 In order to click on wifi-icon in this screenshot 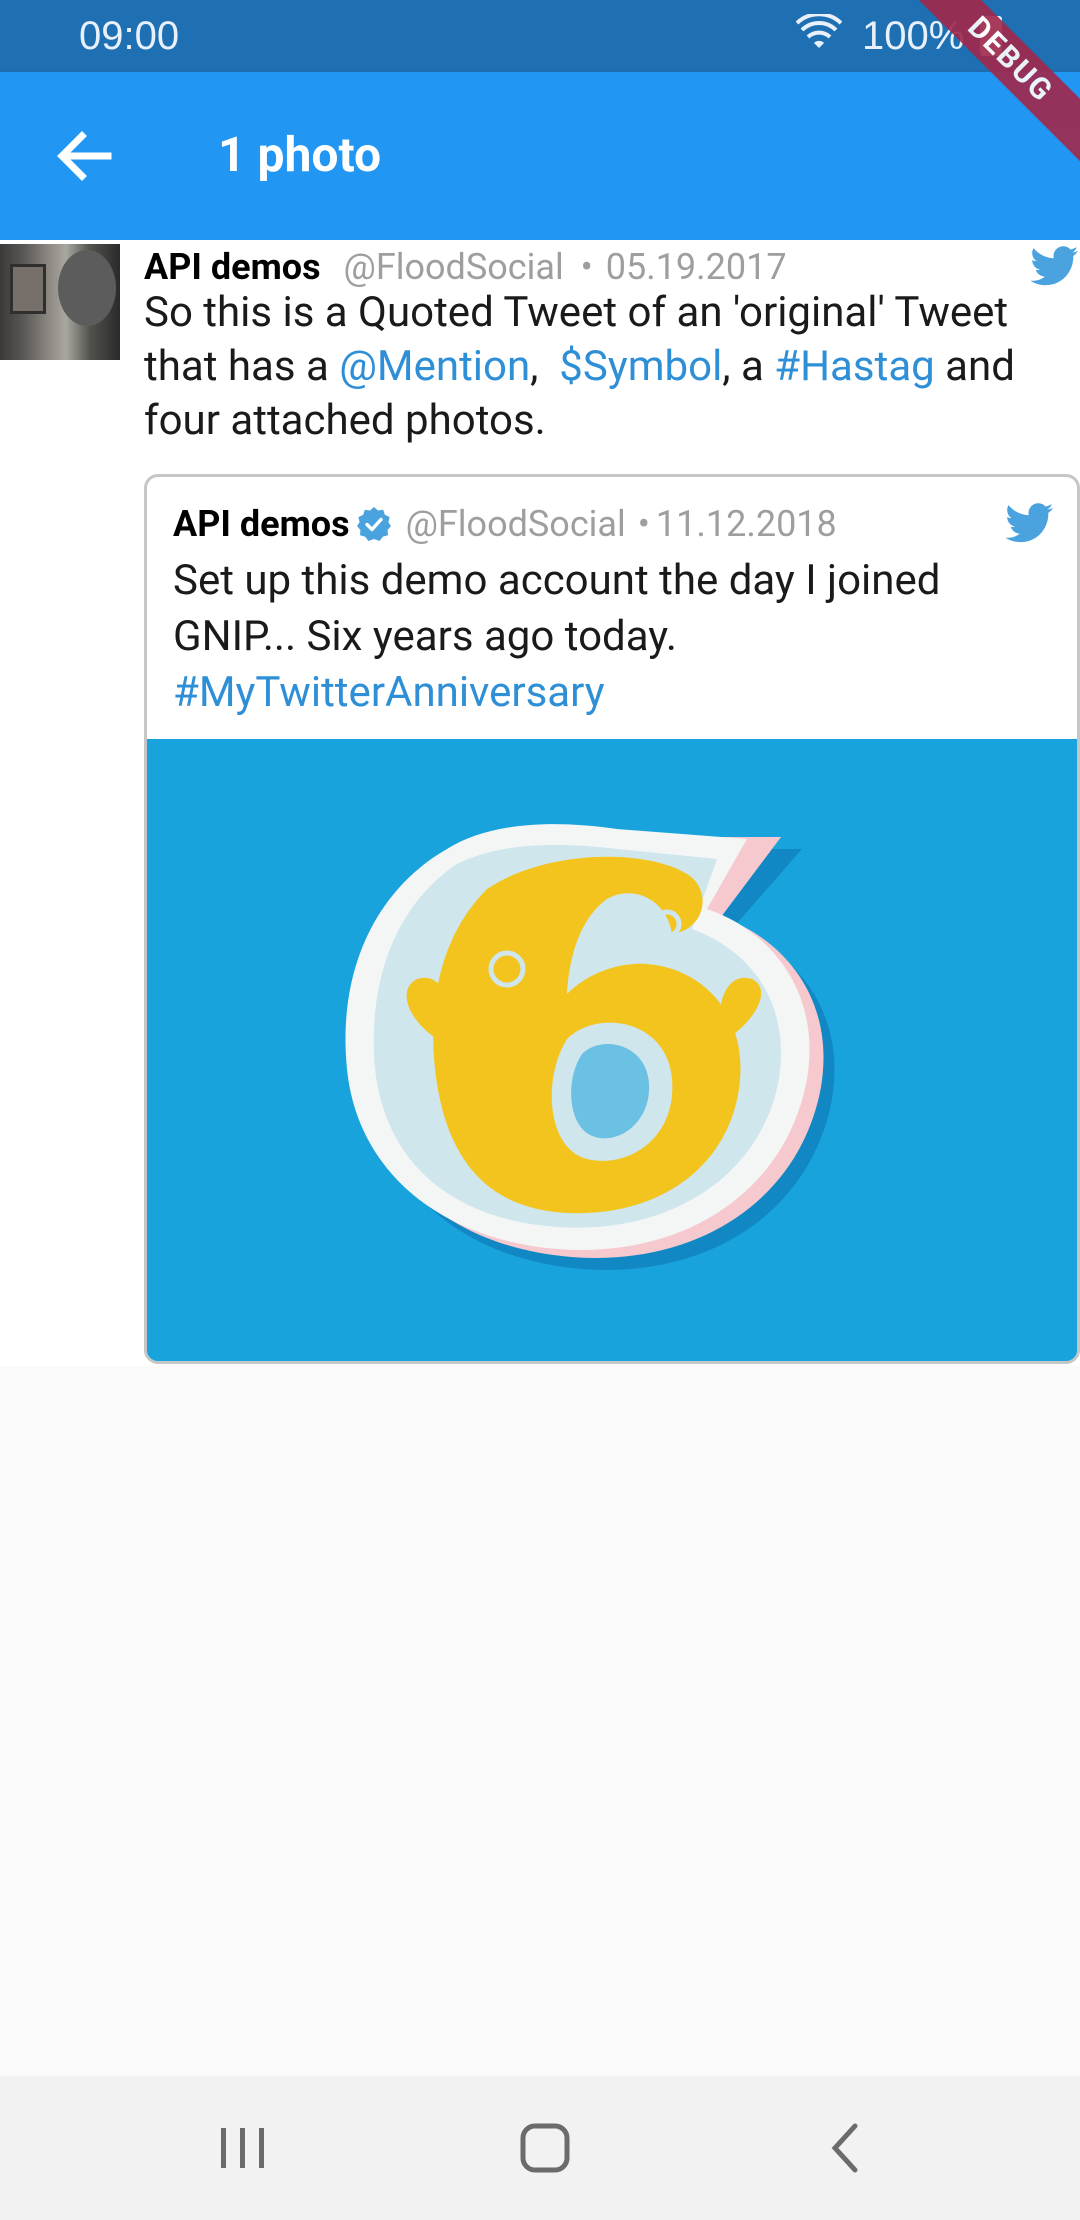, I will do `click(819, 31)`.